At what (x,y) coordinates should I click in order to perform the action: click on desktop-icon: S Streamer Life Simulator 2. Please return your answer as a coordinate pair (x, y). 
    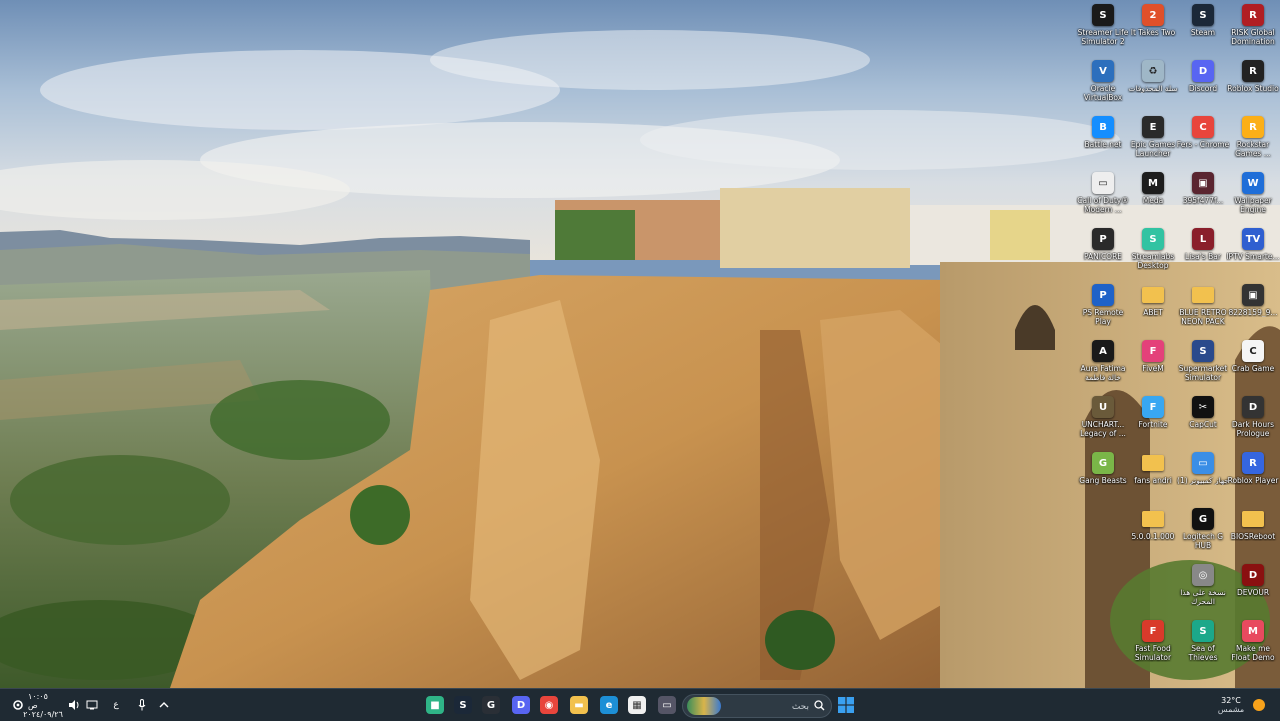
    Looking at the image, I should click on (1103, 31).